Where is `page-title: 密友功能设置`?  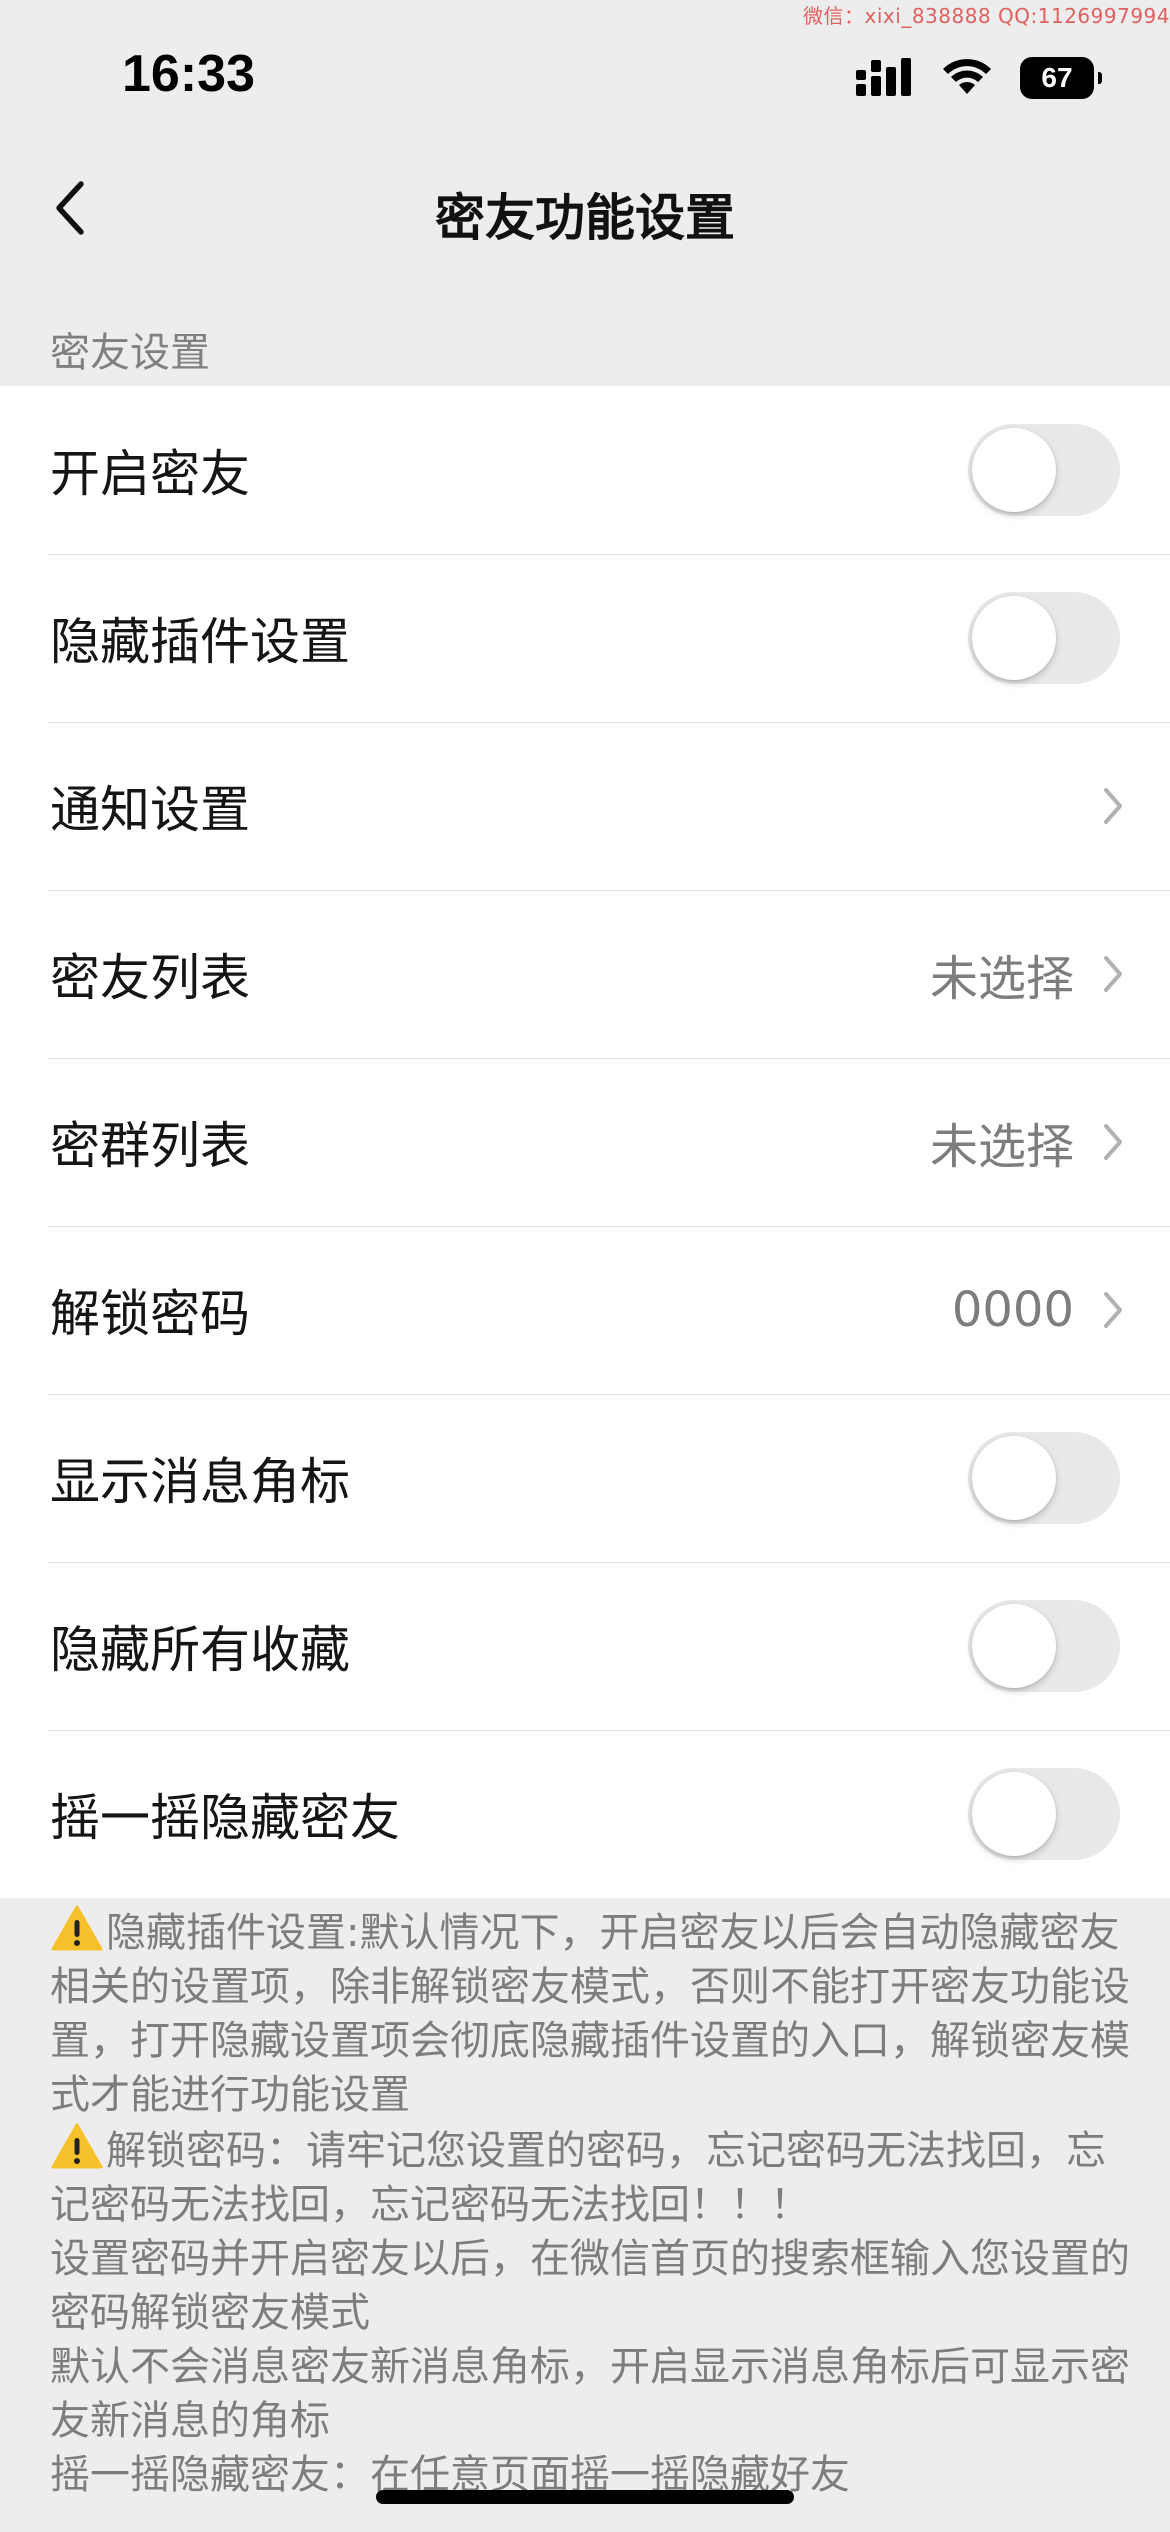
page-title: 密友功能设置 is located at coordinates (585, 218).